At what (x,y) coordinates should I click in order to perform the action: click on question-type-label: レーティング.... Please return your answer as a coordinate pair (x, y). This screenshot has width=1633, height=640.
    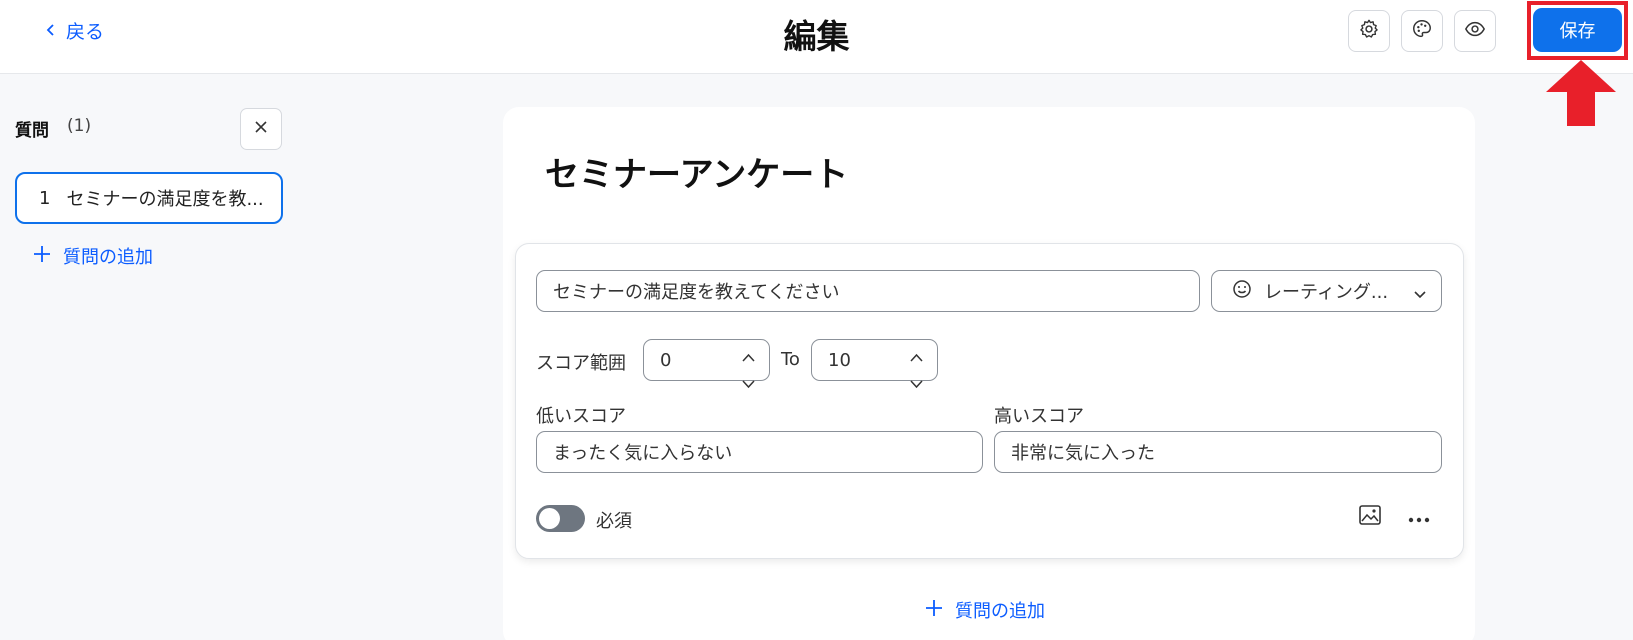
    Looking at the image, I should click on (1326, 292).